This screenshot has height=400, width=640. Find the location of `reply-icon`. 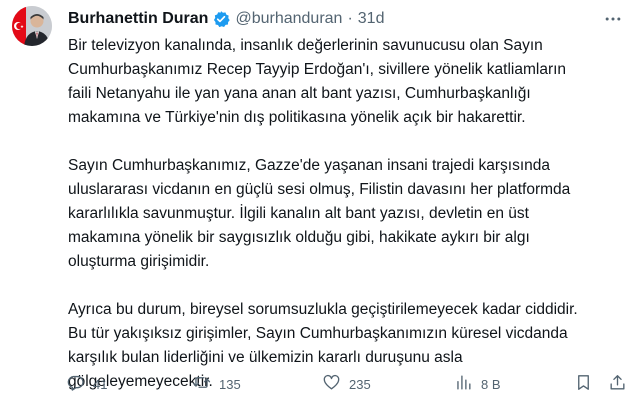

reply-icon is located at coordinates (75, 384).